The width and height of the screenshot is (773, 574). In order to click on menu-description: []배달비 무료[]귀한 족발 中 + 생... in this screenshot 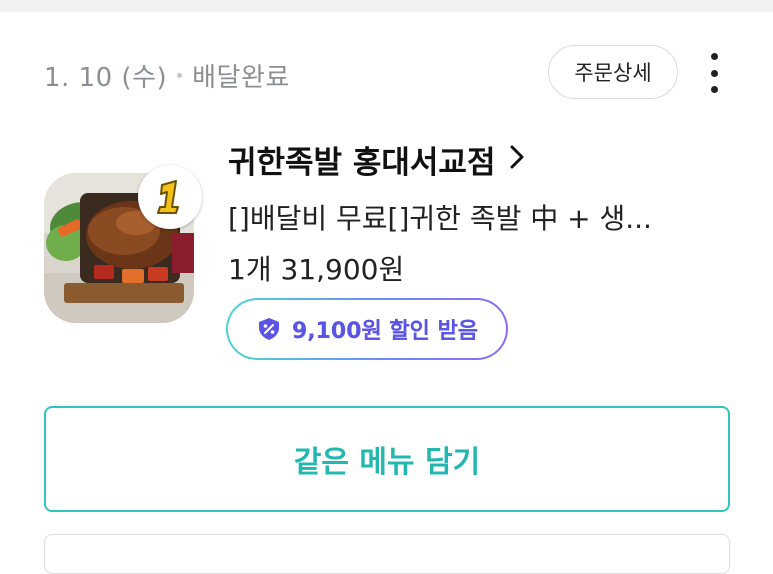, I will do `click(440, 218)`.